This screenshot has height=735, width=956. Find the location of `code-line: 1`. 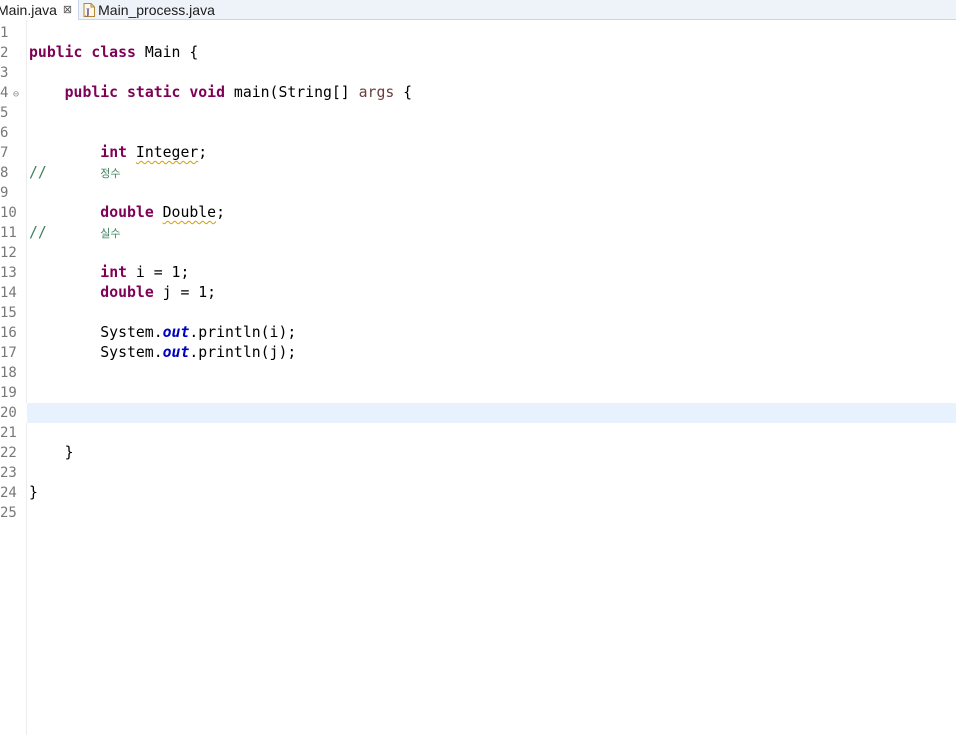

code-line: 1 is located at coordinates (478, 33).